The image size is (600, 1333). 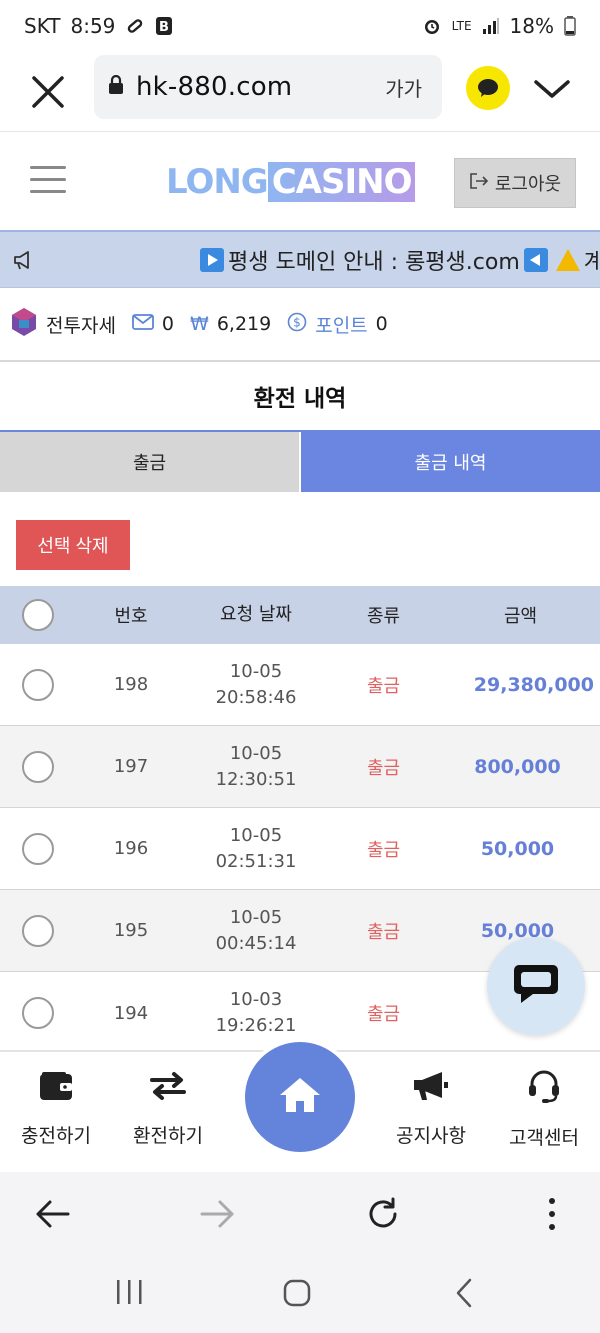 I want to click on row-date: 10-05 02:51:31, so click(x=256, y=849).